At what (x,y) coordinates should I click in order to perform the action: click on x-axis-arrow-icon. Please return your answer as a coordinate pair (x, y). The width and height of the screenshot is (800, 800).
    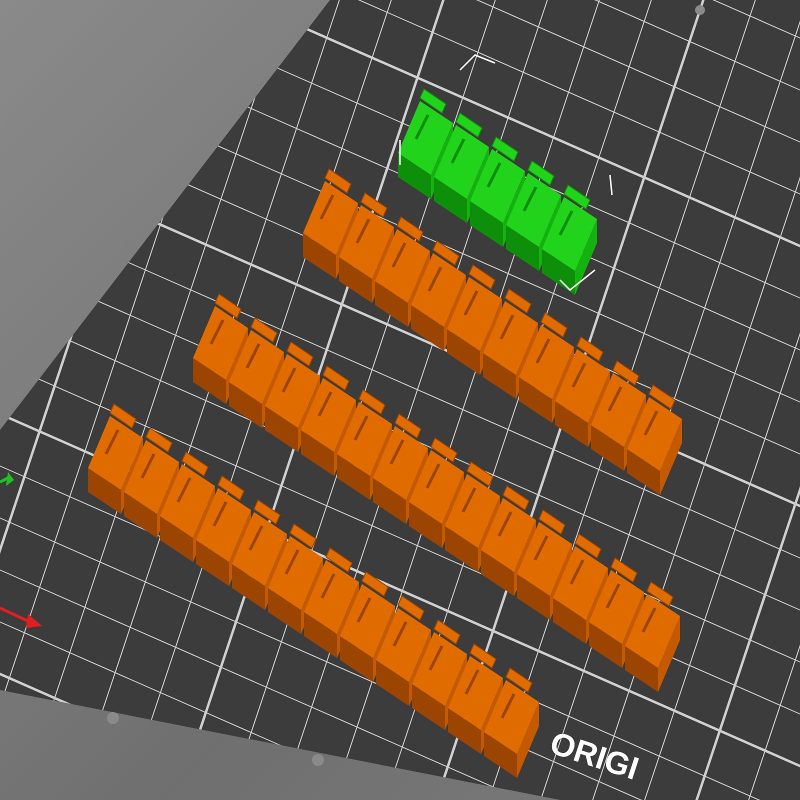
    Looking at the image, I should click on (21, 617).